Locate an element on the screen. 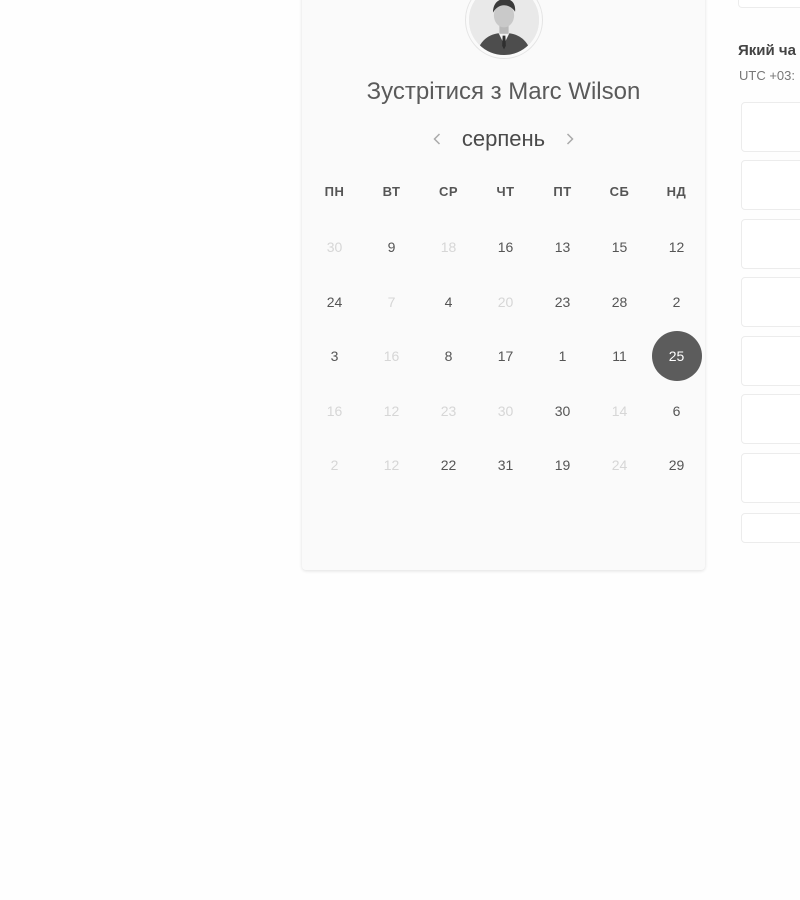  calendar-day-number: 13 is located at coordinates (562, 247).